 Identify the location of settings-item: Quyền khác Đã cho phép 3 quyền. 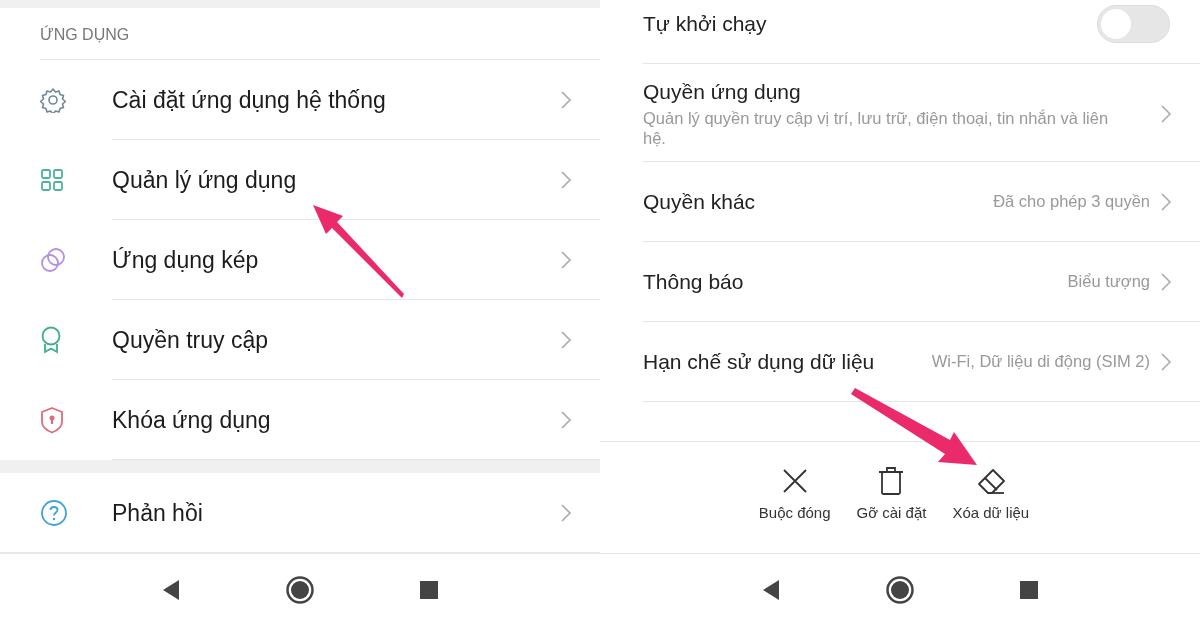
(921, 202).